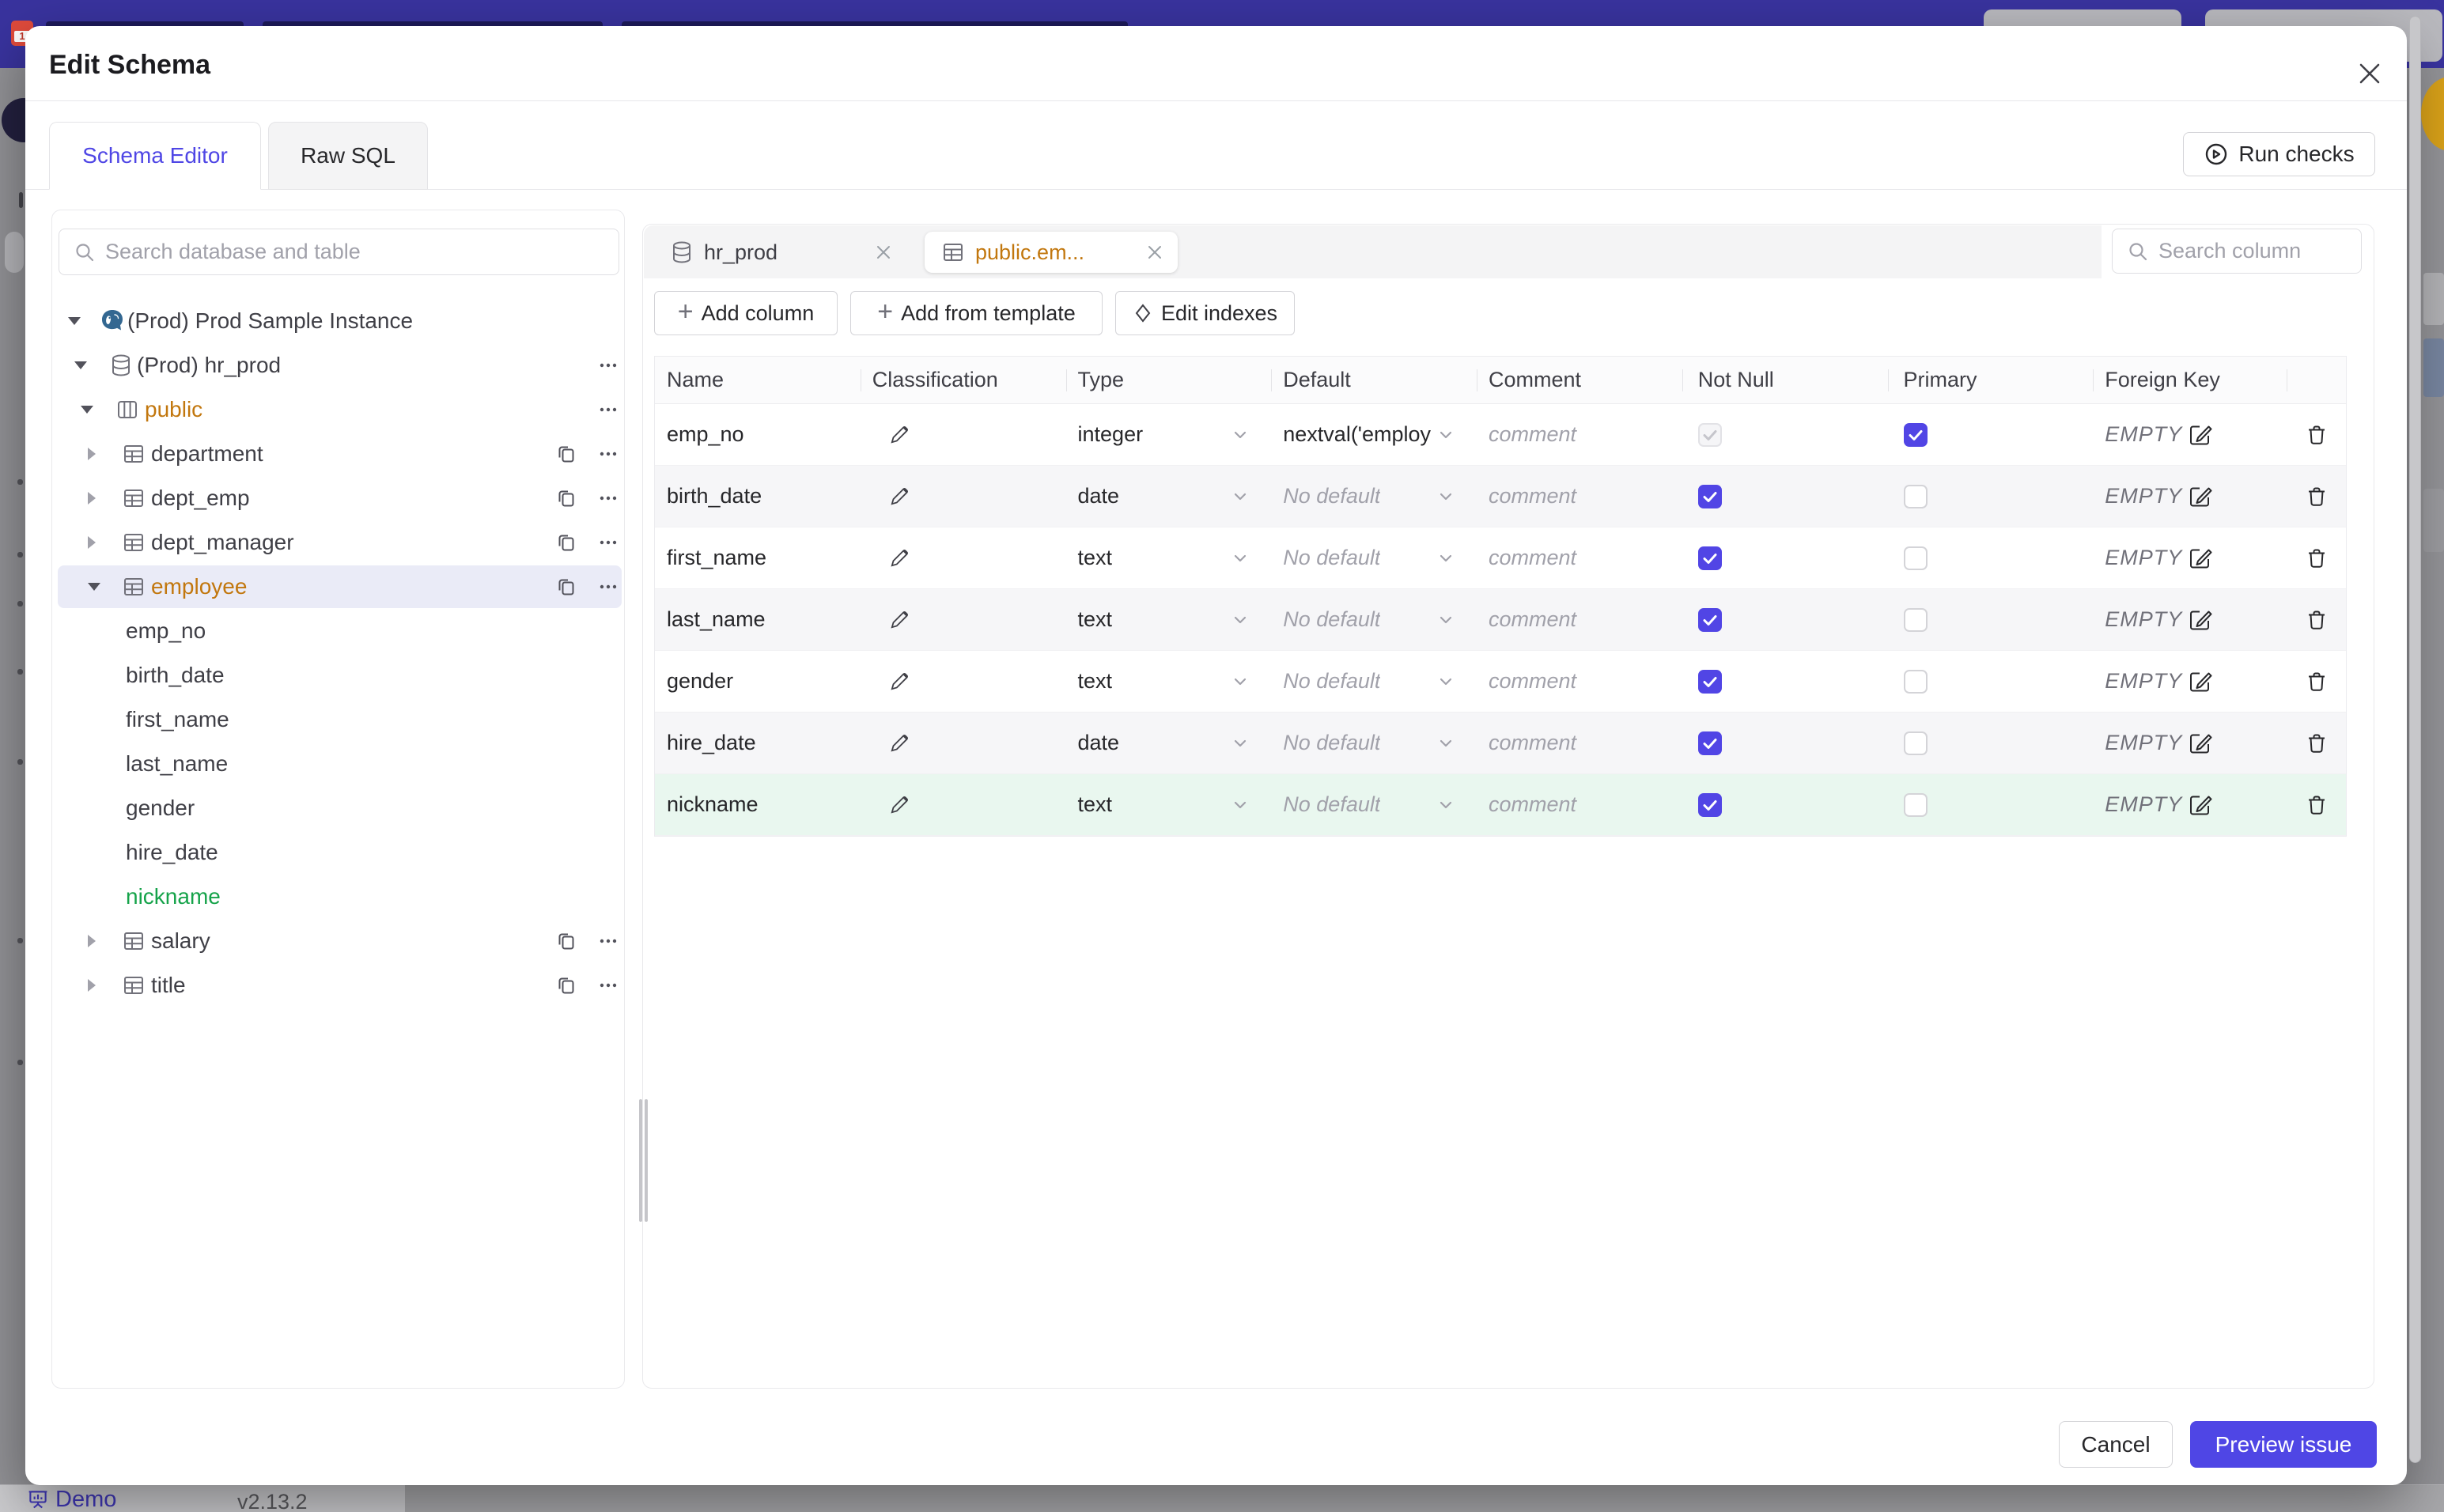 The height and width of the screenshot is (1512, 2444). I want to click on run-checks-button: Run checks, so click(2279, 154).